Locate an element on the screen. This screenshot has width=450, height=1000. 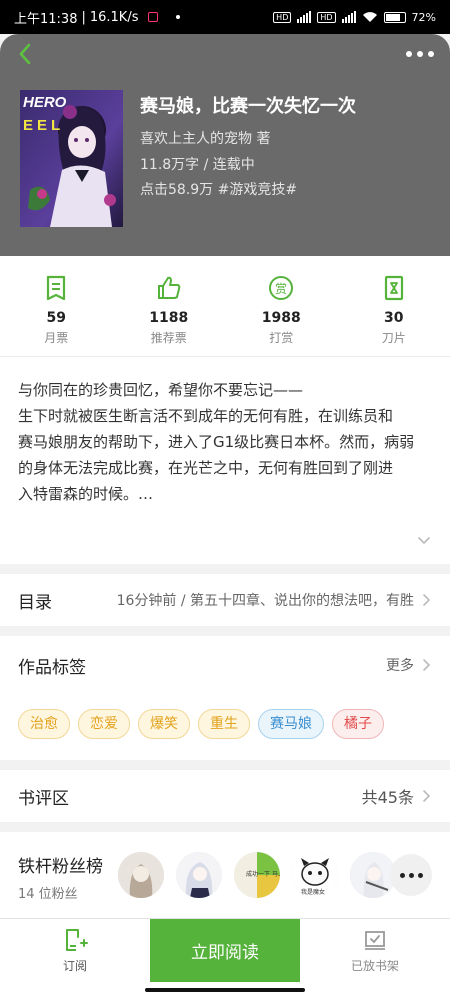
book-title: 赛马娘，比赛一次失忆一次 is located at coordinates (248, 106).